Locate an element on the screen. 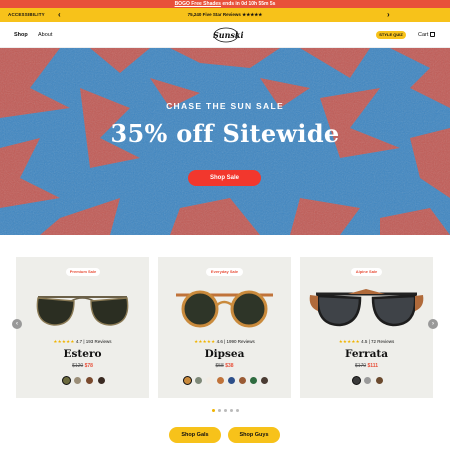 This screenshot has width=450, height=450. pagination-dot-active is located at coordinates (213, 410).